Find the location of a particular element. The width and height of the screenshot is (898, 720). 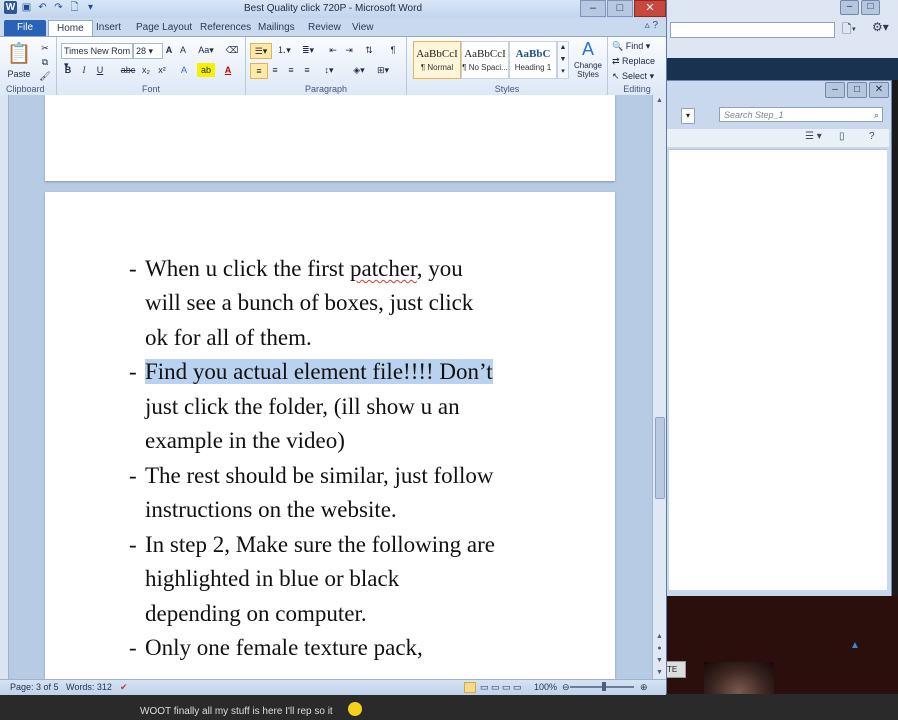

paste-icon: 📋 is located at coordinates (19, 54).